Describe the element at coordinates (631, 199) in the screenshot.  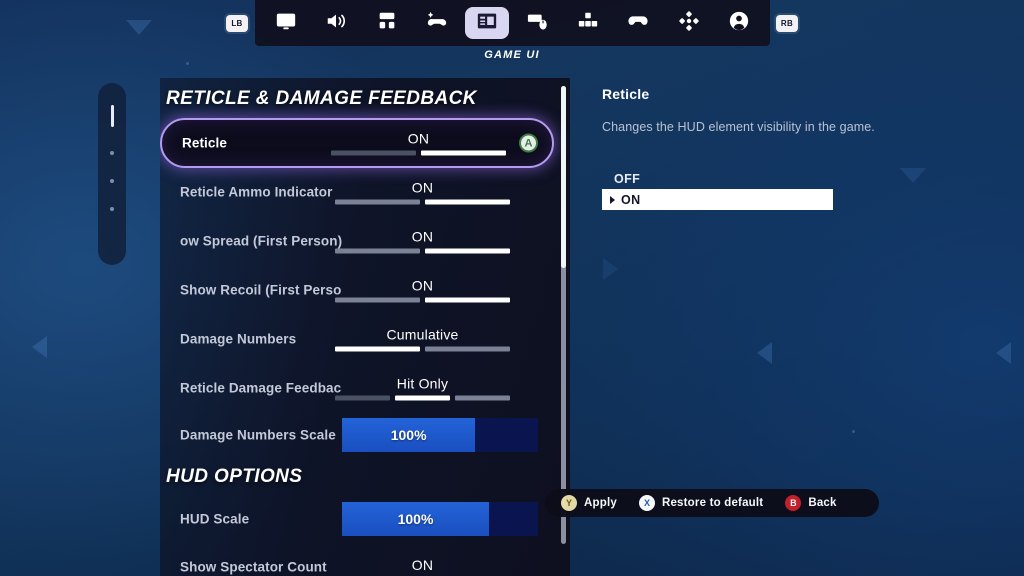
I see `option-label: ON` at that location.